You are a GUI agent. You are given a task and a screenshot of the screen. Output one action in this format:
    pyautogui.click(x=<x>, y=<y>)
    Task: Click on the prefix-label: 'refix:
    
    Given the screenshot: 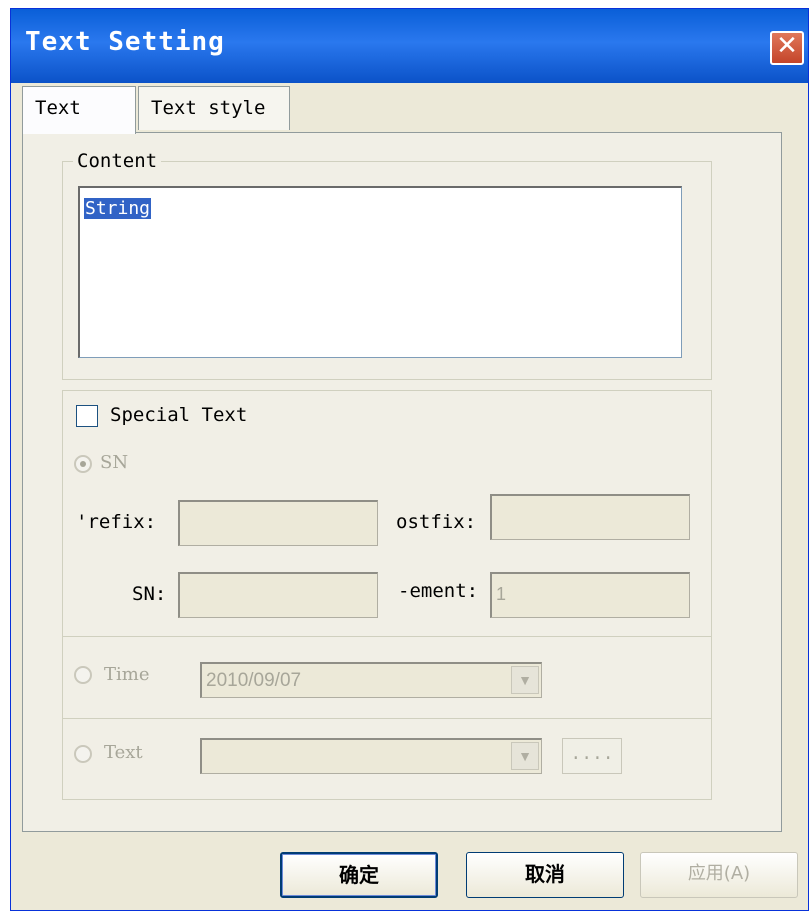 What is the action you would take?
    pyautogui.click(x=116, y=522)
    